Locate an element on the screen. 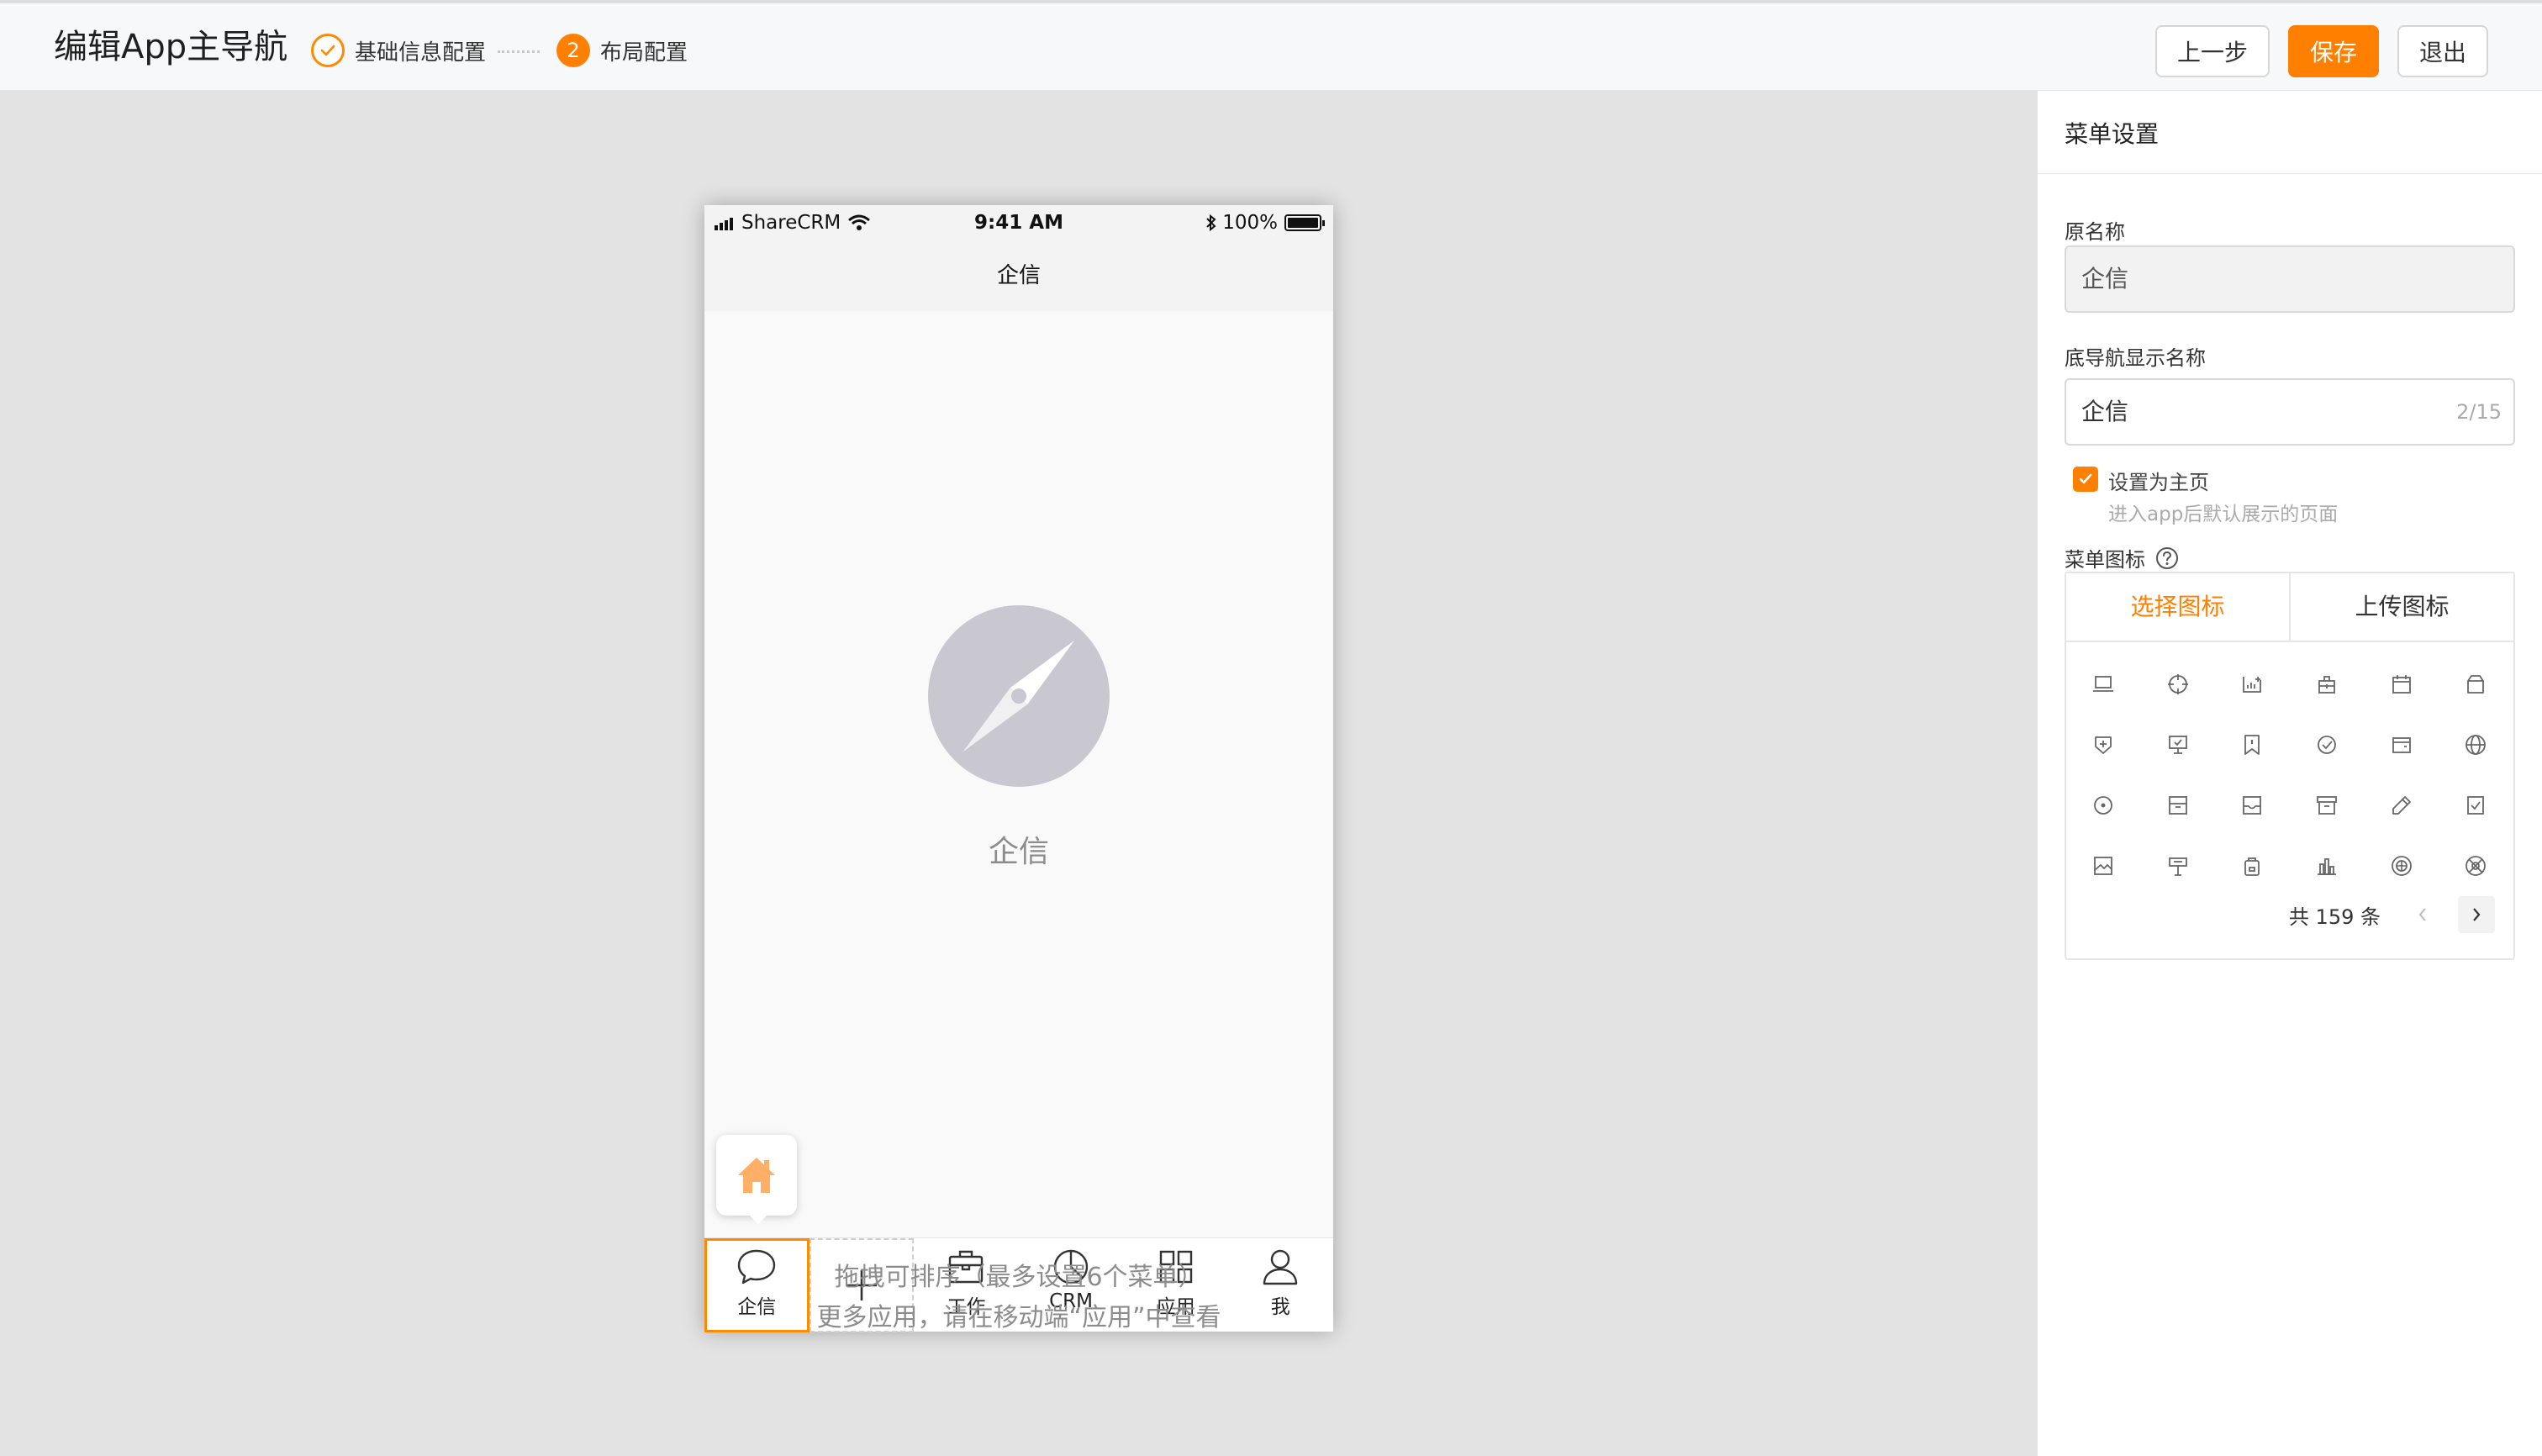 Image resolution: width=2542 pixels, height=1456 pixels. shield-plus-icon is located at coordinates (2103, 745).